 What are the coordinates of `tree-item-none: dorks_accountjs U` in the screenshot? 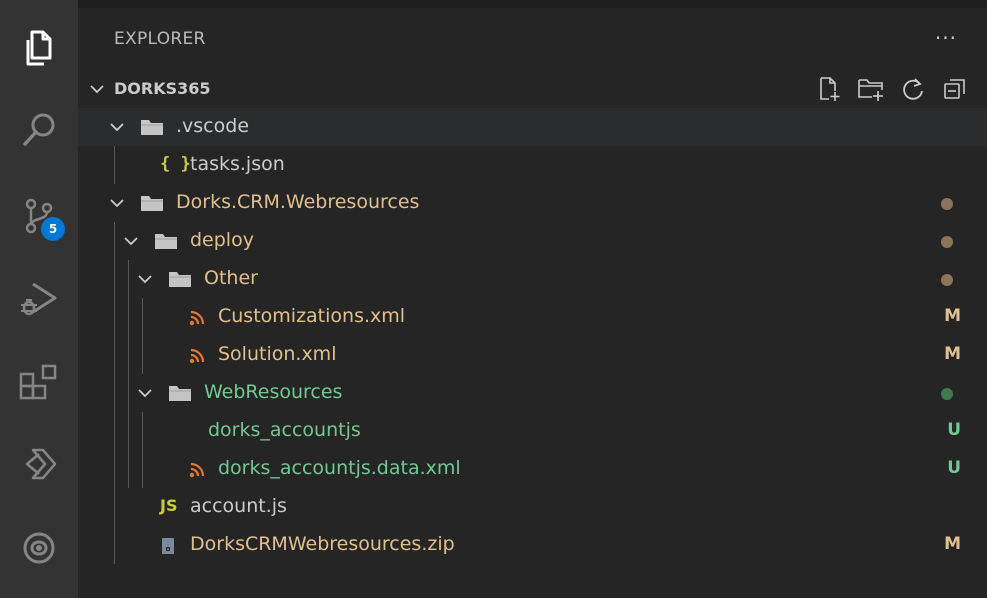 It's located at (532, 431).